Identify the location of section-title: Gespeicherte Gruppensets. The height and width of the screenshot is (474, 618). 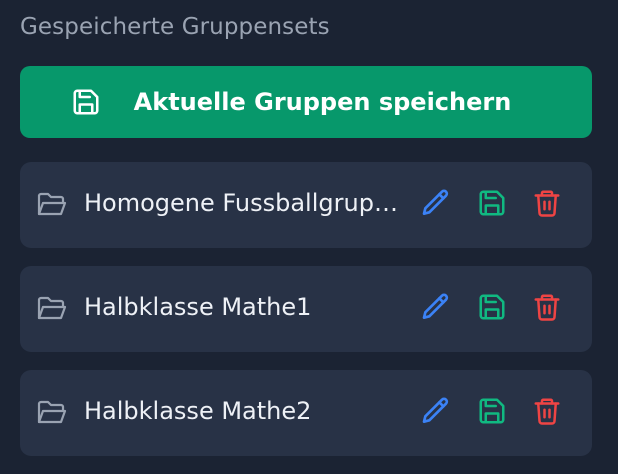
(175, 27).